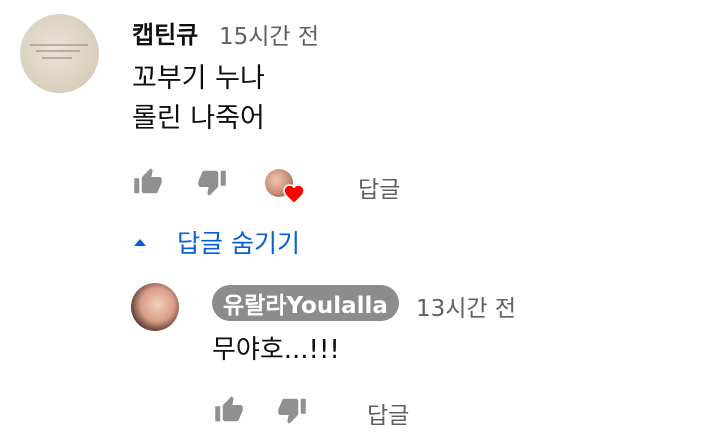 The image size is (701, 447). What do you see at coordinates (238, 243) in the screenshot?
I see `hide-replies-label: 답글 숨기기` at bounding box center [238, 243].